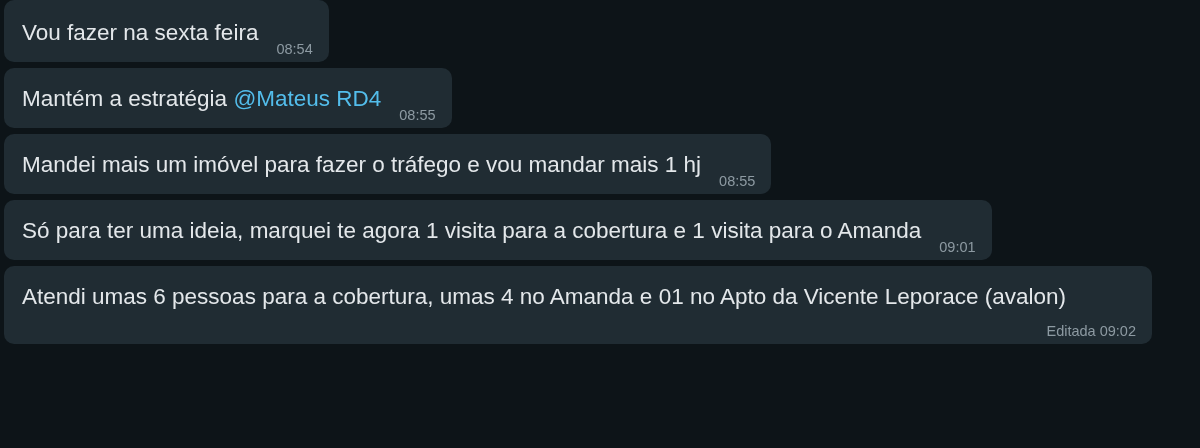 This screenshot has height=448, width=1200. Describe the element at coordinates (294, 49) in the screenshot. I see `message-time: 08:54` at that location.